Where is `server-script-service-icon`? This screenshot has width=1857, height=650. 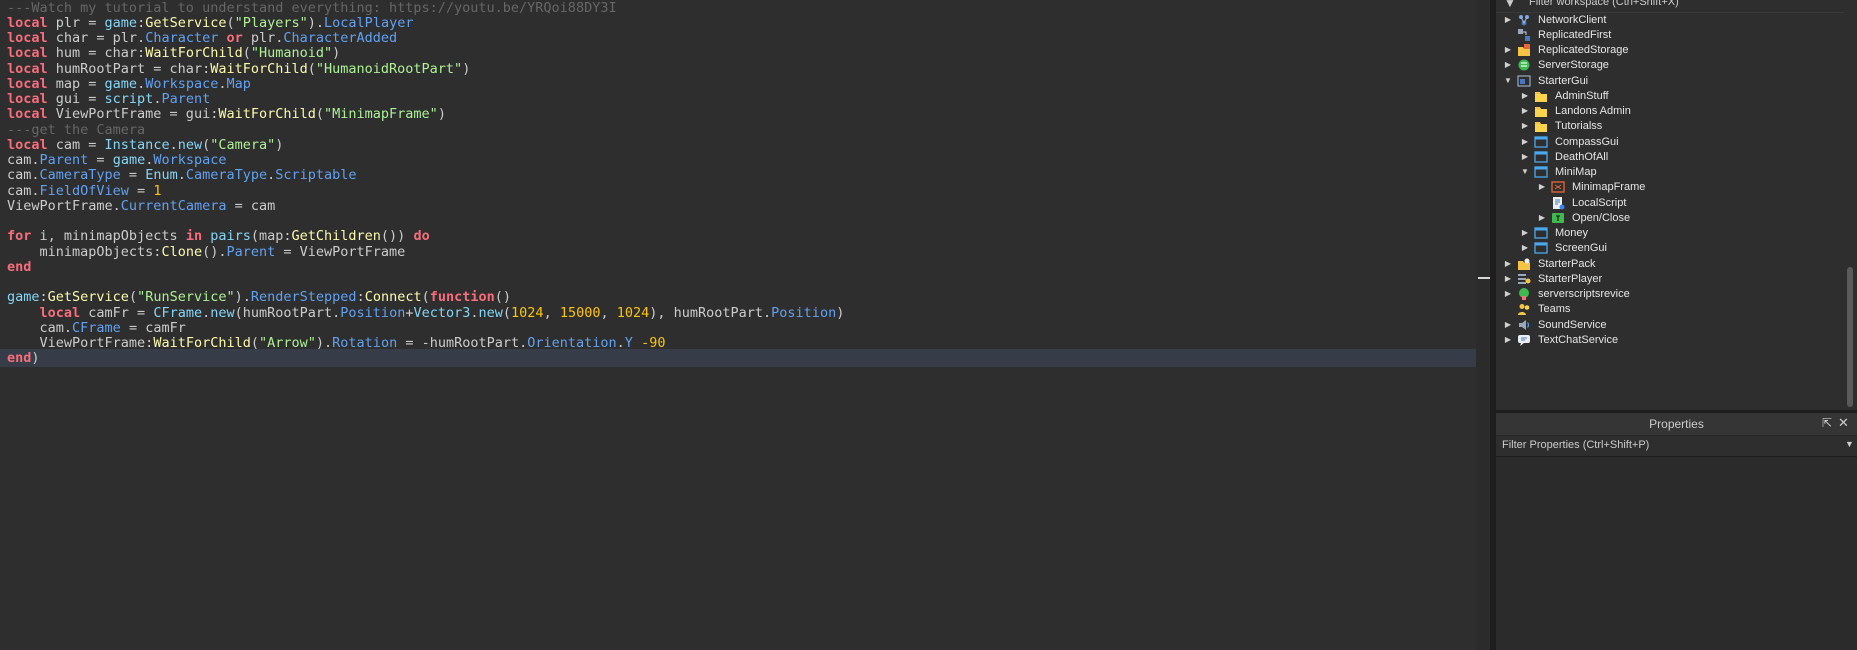
server-script-service-icon is located at coordinates (1524, 294).